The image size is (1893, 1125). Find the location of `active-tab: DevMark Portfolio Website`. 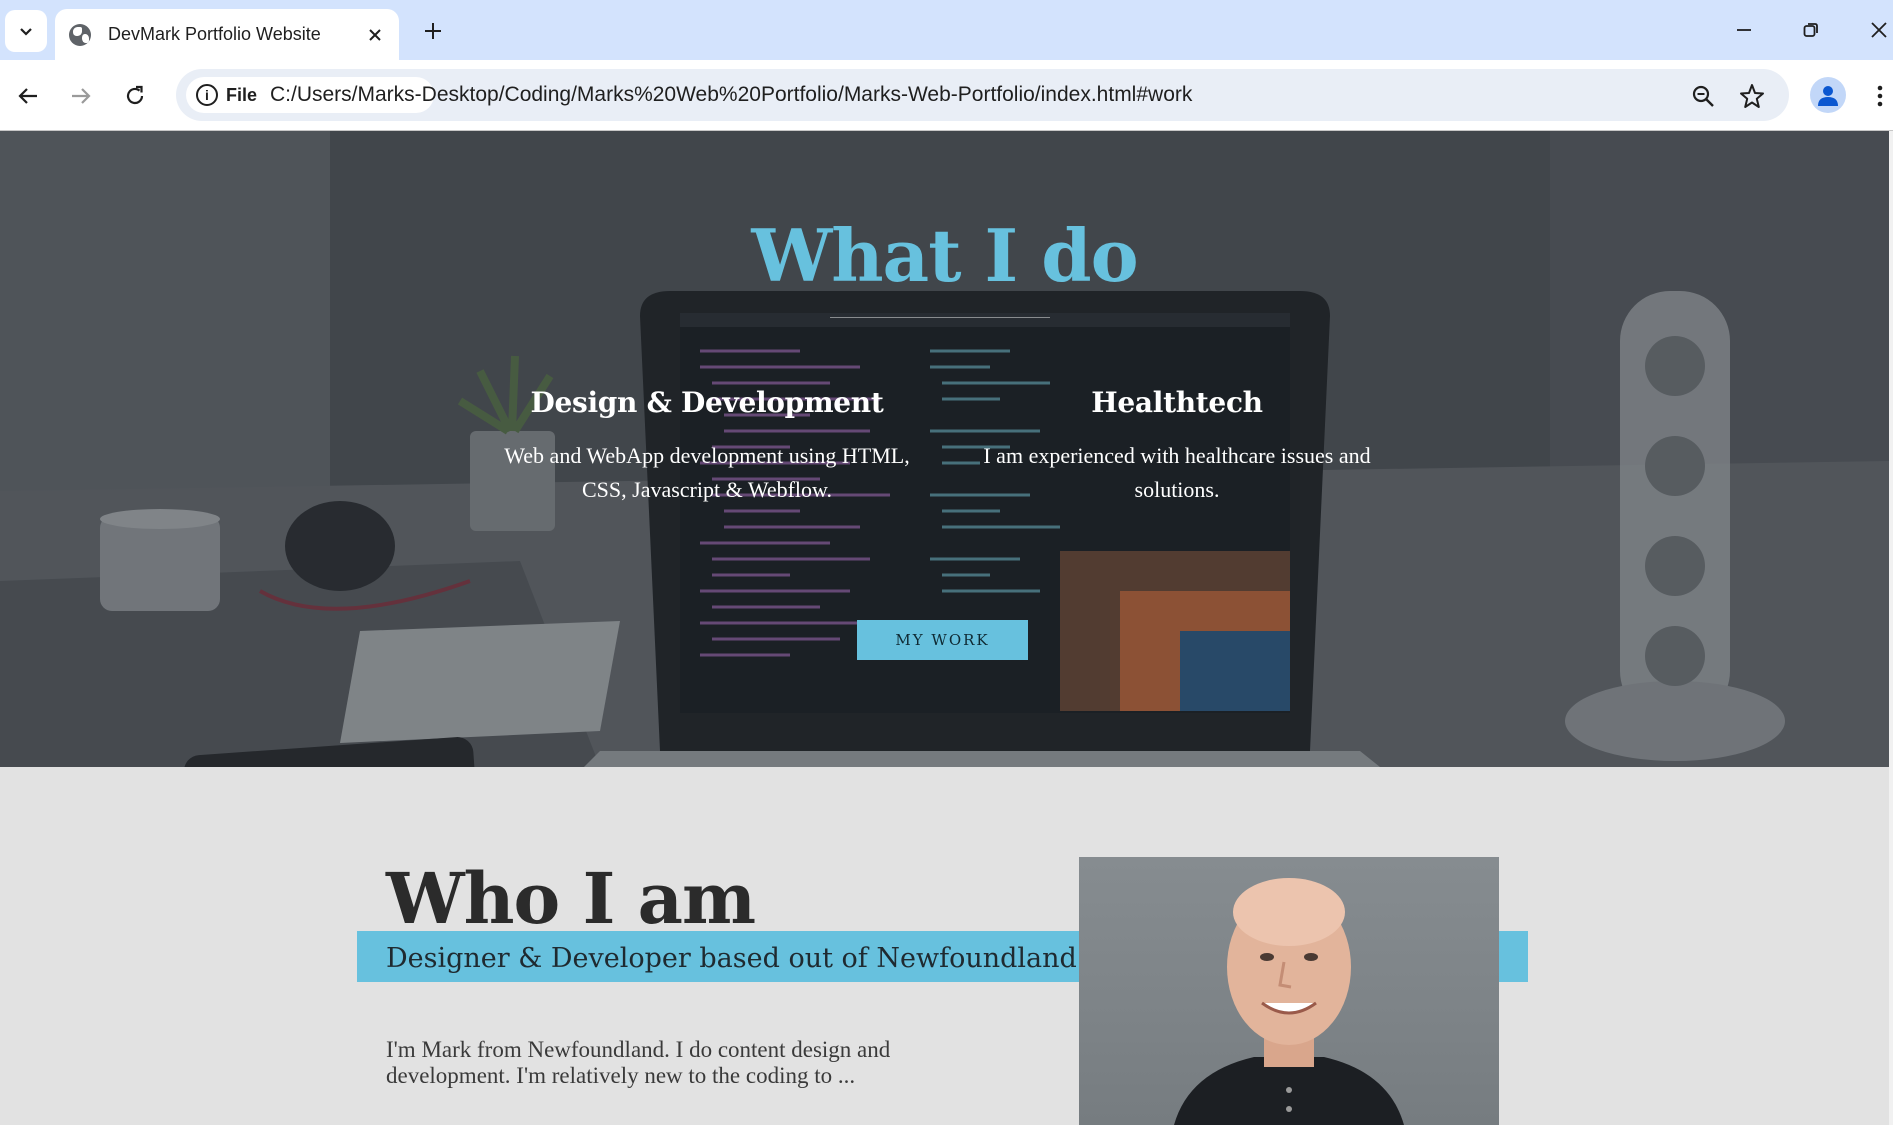

active-tab: DevMark Portfolio Website is located at coordinates (227, 34).